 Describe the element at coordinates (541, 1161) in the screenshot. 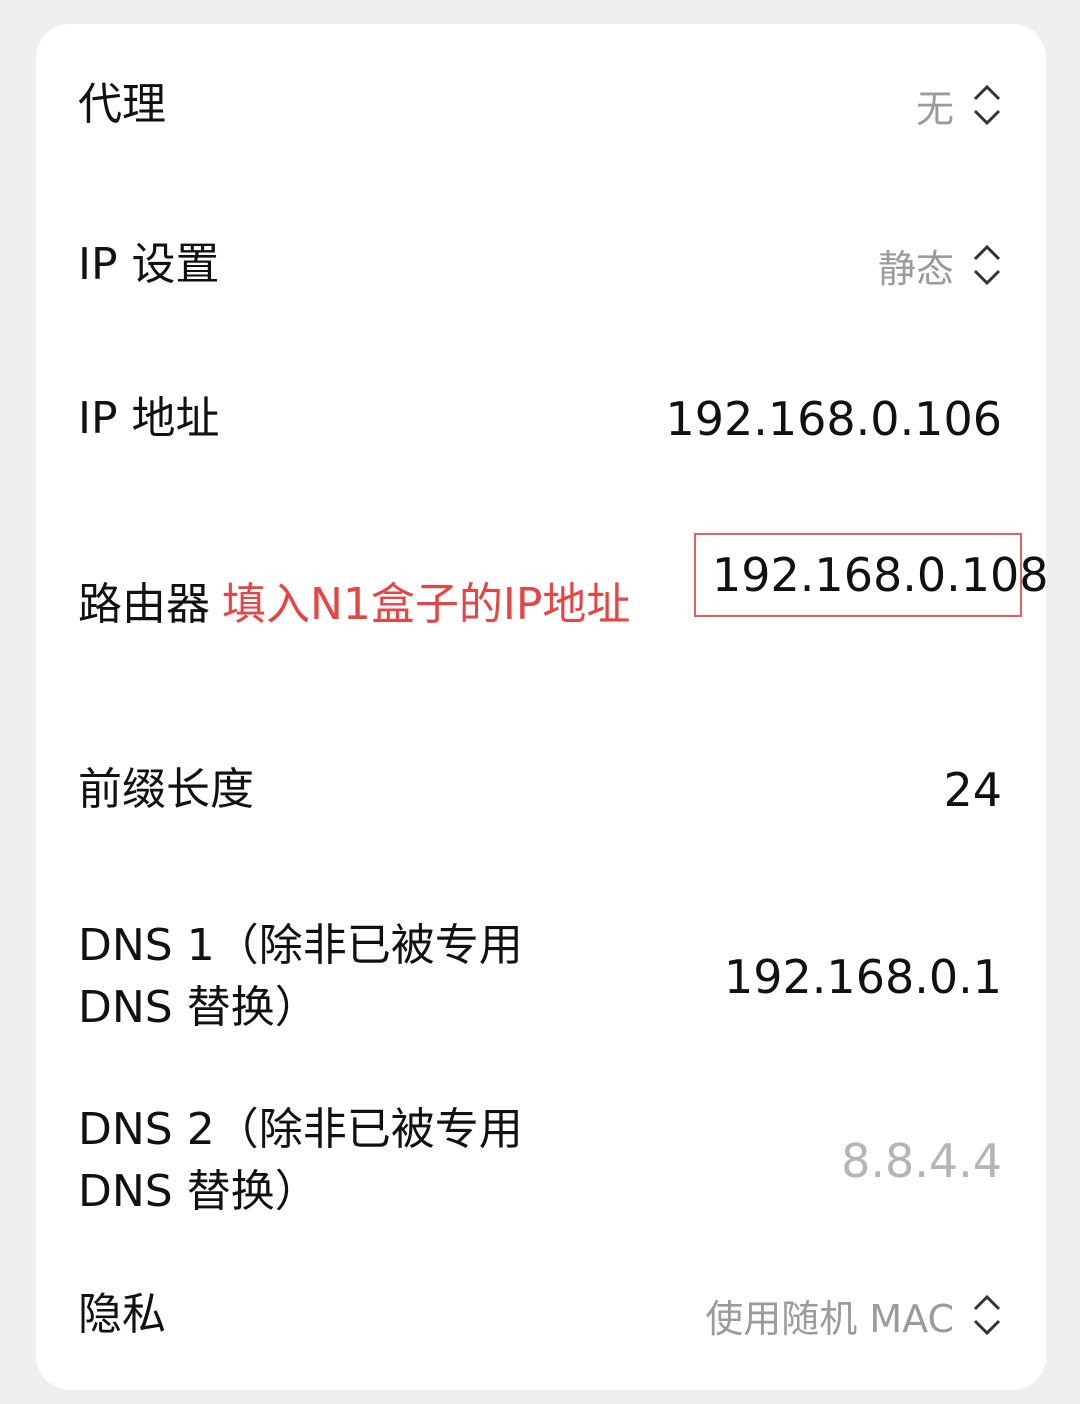

I see `dns2-row: DNS 2（除非已被专用 DNS 替换） 8.8.4.4` at that location.